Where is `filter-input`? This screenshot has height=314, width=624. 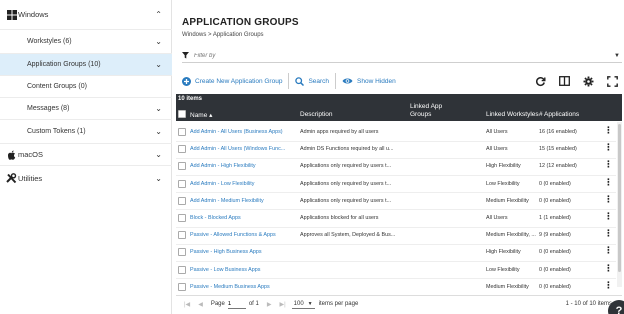 filter-input is located at coordinates (394, 56).